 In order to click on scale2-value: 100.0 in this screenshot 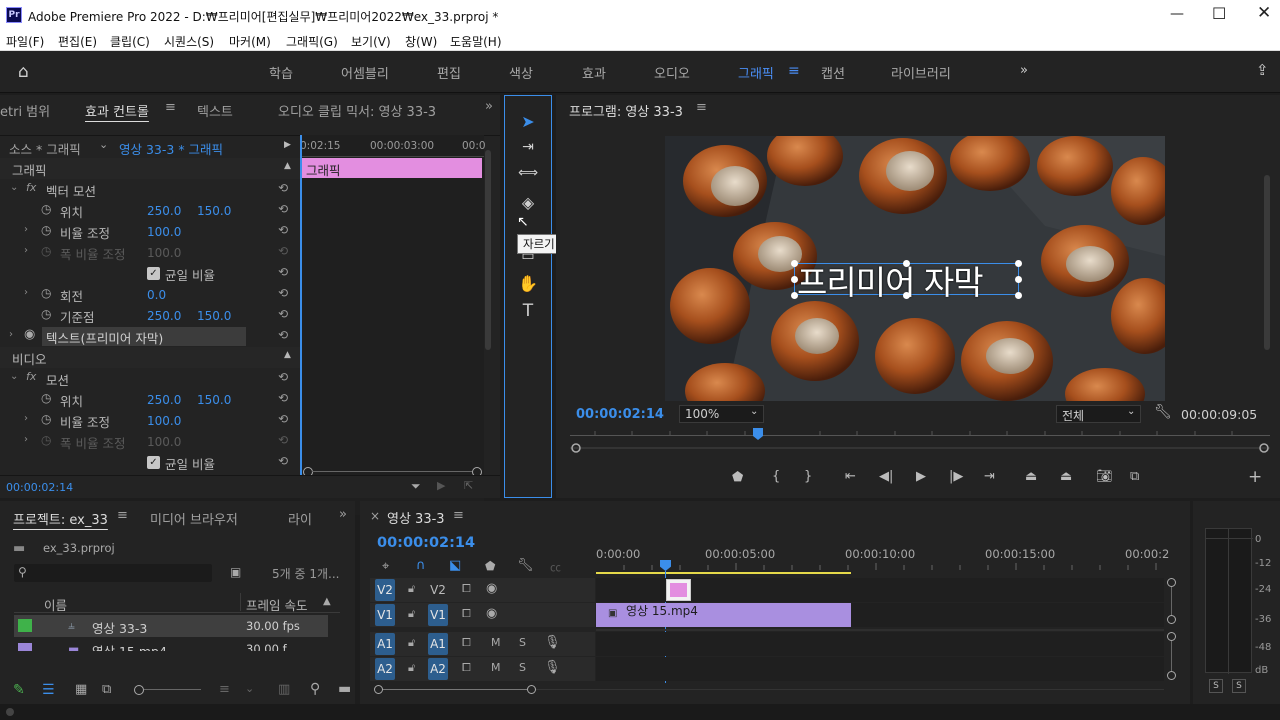, I will do `click(164, 421)`.